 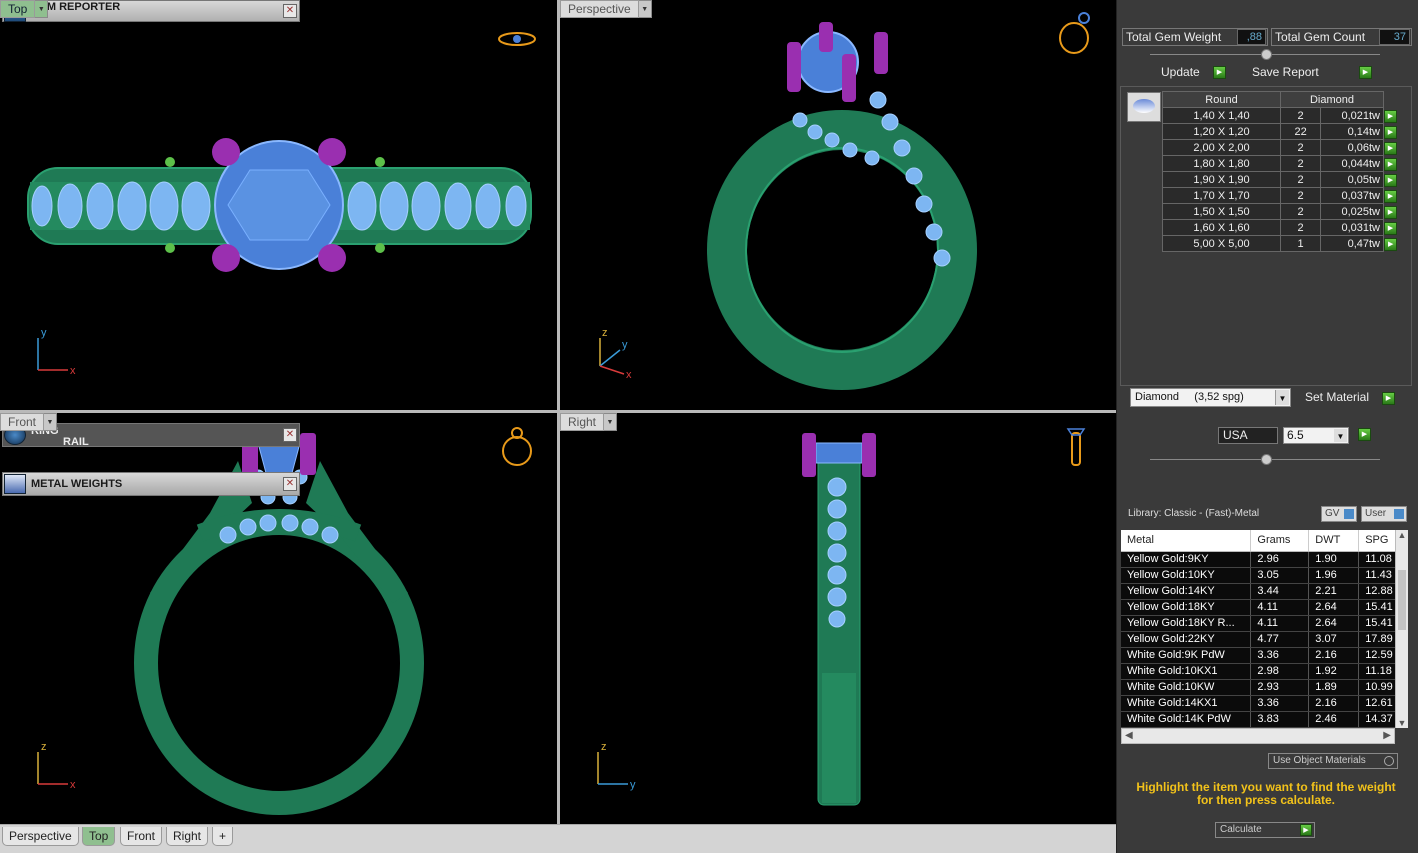 I want to click on gem-row: 2,00 X 2,00 2 0,06tw ▶, so click(x=1280, y=147).